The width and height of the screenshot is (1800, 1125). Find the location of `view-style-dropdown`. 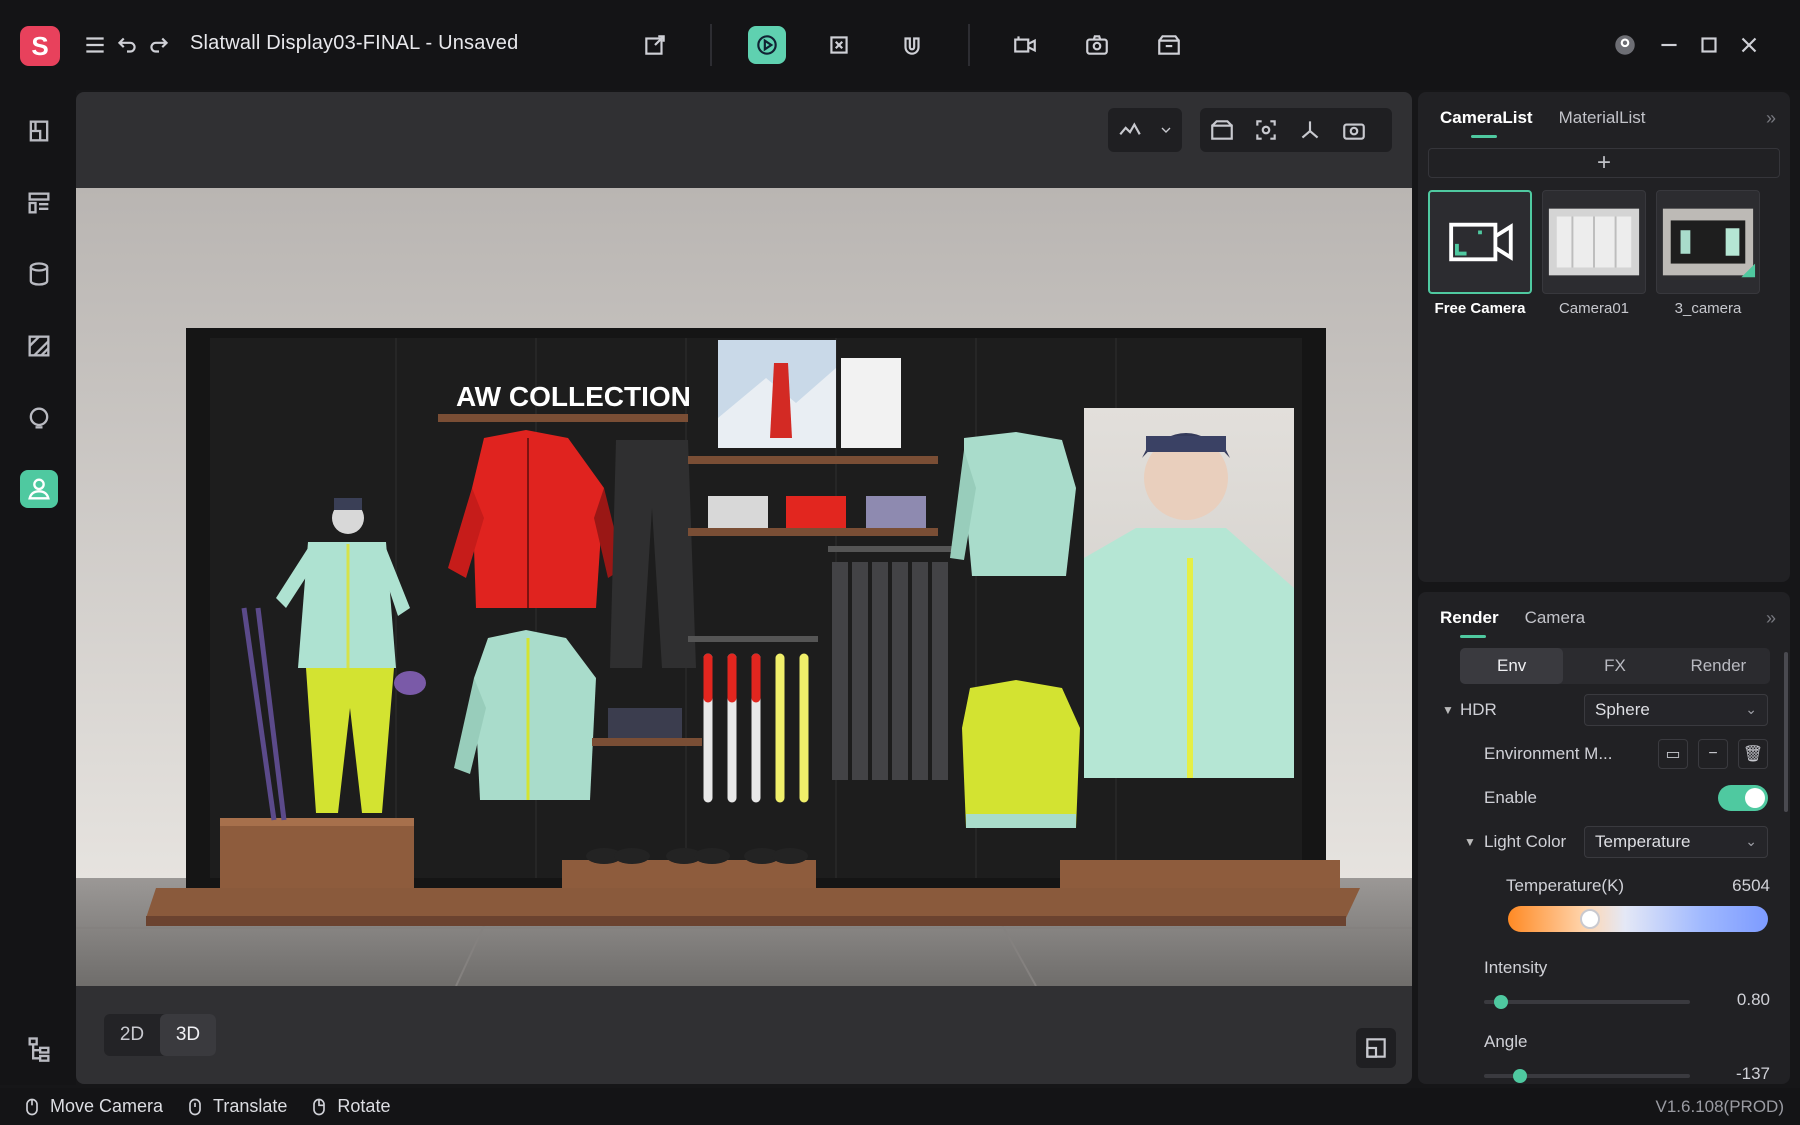

view-style-dropdown is located at coordinates (1145, 130).